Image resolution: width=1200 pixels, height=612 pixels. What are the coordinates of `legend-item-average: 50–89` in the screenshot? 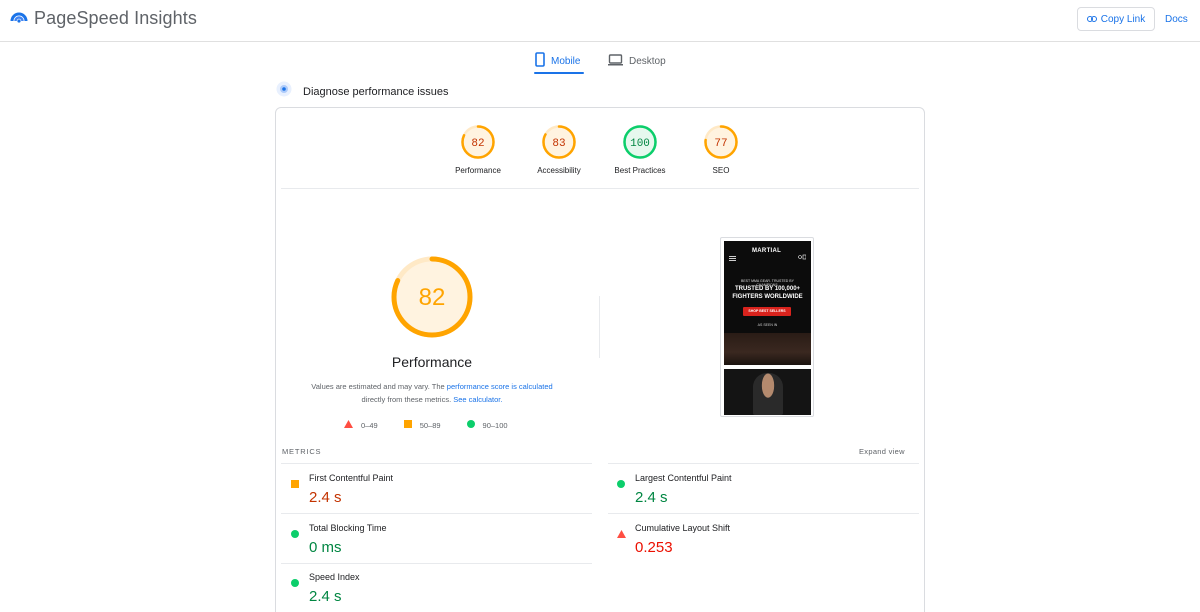 It's located at (422, 425).